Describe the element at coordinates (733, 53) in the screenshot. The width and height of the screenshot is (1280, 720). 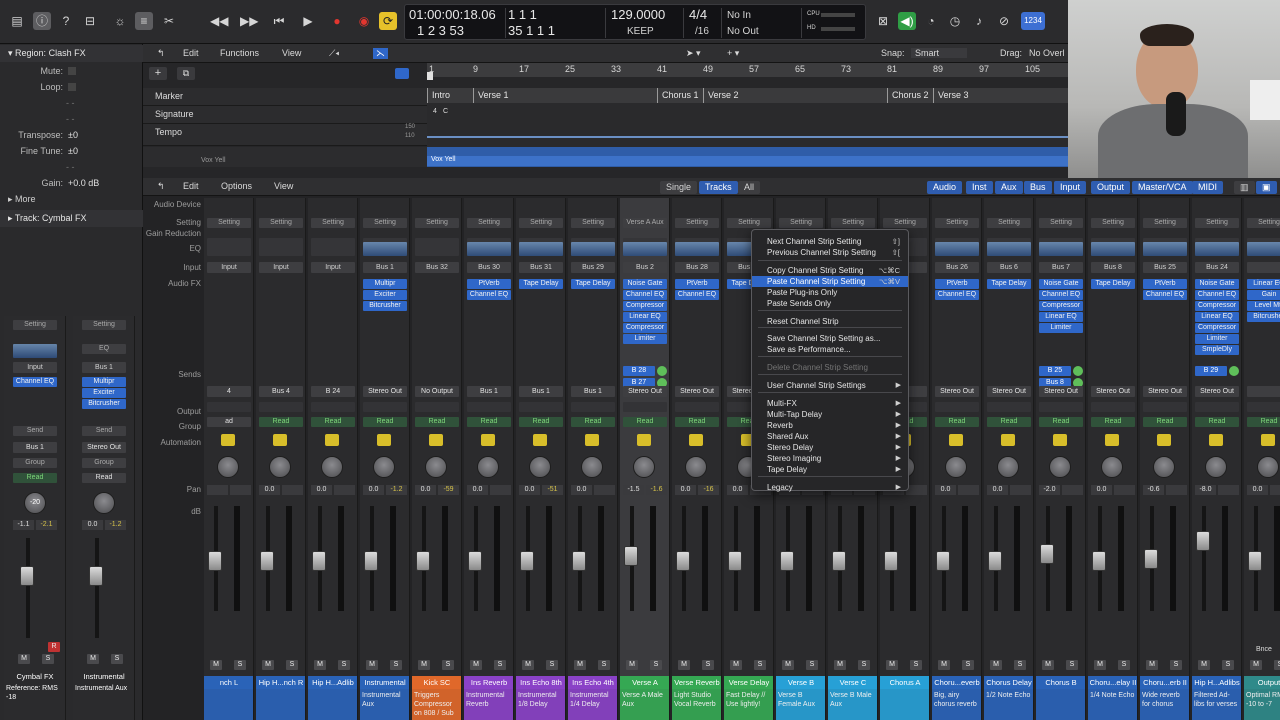
I see `pencil-tool-icon: + ▾` at that location.